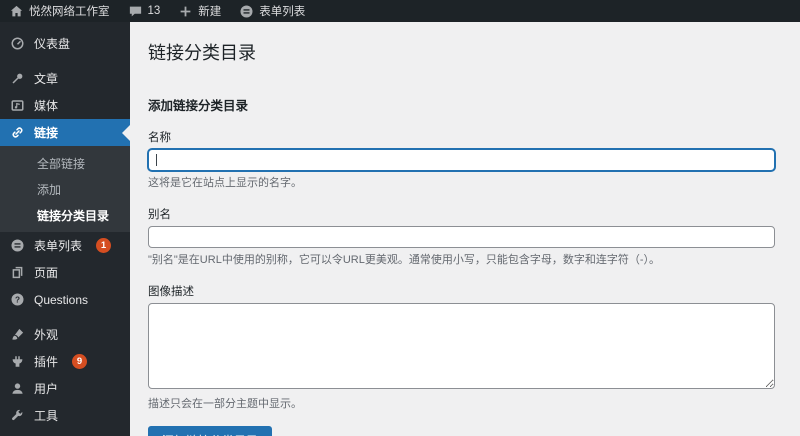 The image size is (800, 436). I want to click on sidebar-item-tools: 工具, so click(65, 415).